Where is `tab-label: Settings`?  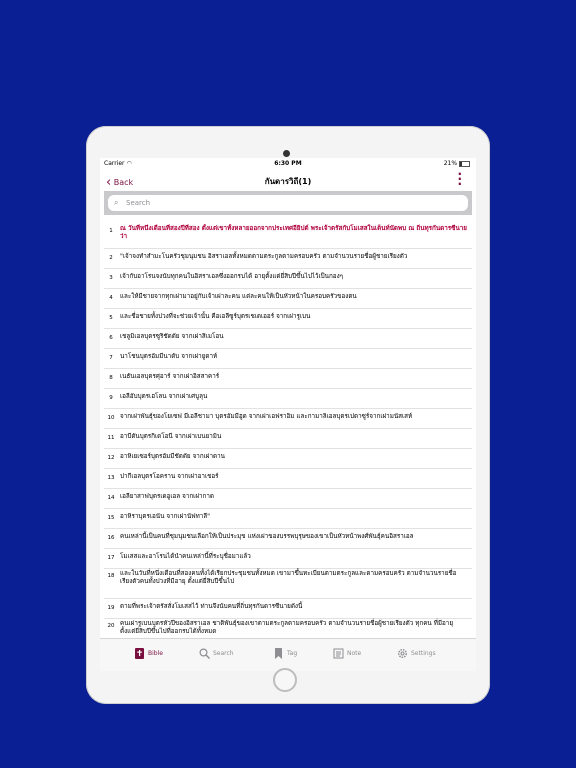 tab-label: Settings is located at coordinates (423, 653).